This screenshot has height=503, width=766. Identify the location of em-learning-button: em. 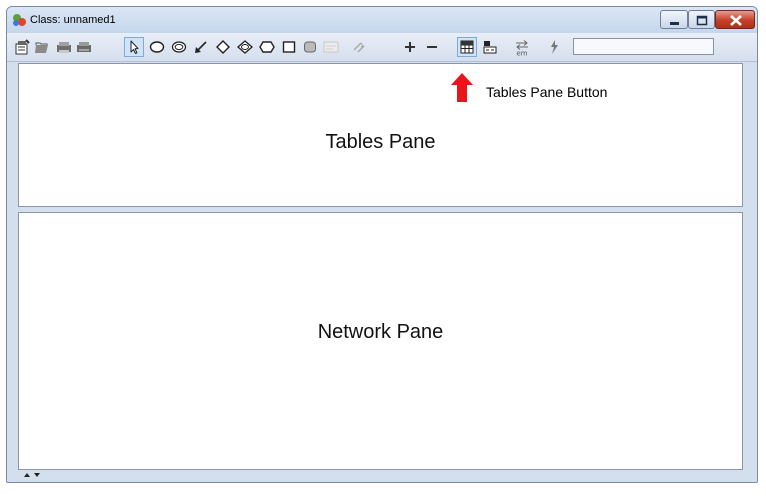
(522, 47).